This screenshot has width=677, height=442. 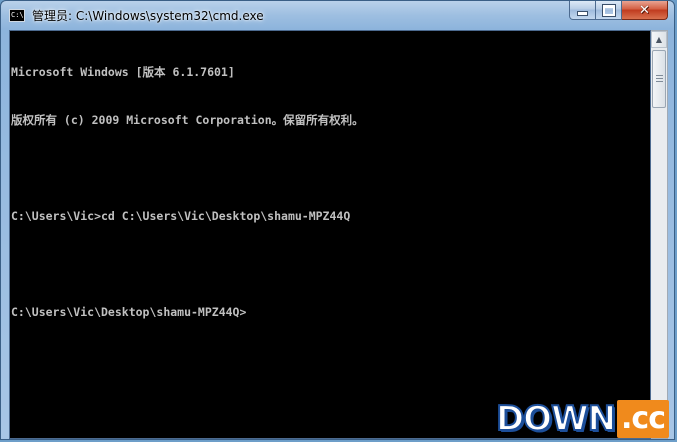 I want to click on minimize-button, so click(x=582, y=10).